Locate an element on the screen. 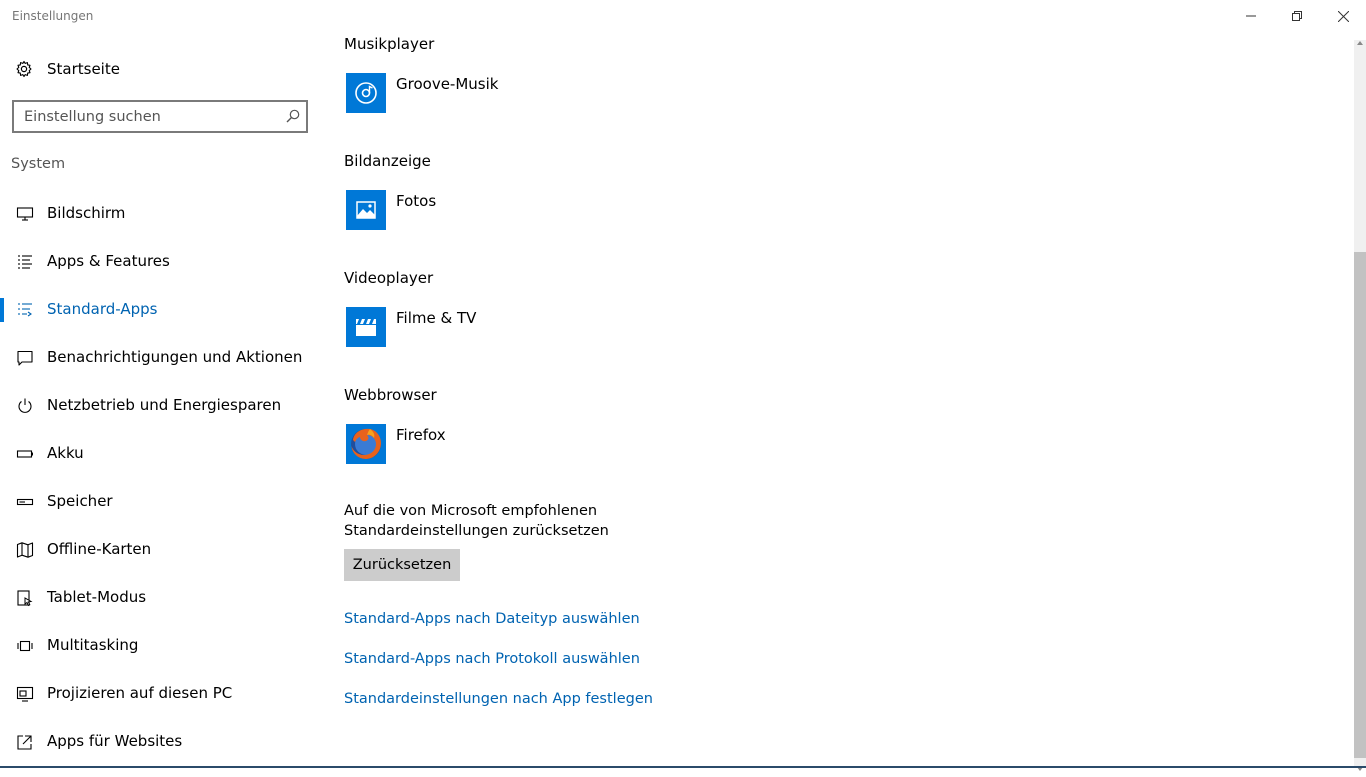  search-box is located at coordinates (160, 116).